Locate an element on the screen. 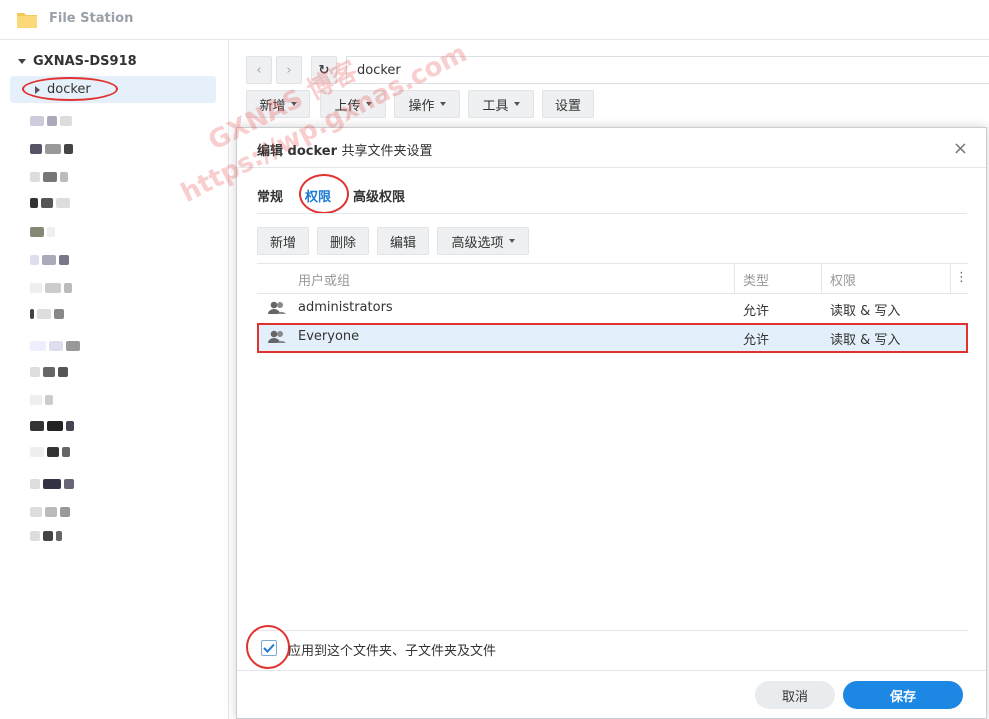 This screenshot has height=719, width=989. delete-permission-button: 删除 is located at coordinates (343, 241).